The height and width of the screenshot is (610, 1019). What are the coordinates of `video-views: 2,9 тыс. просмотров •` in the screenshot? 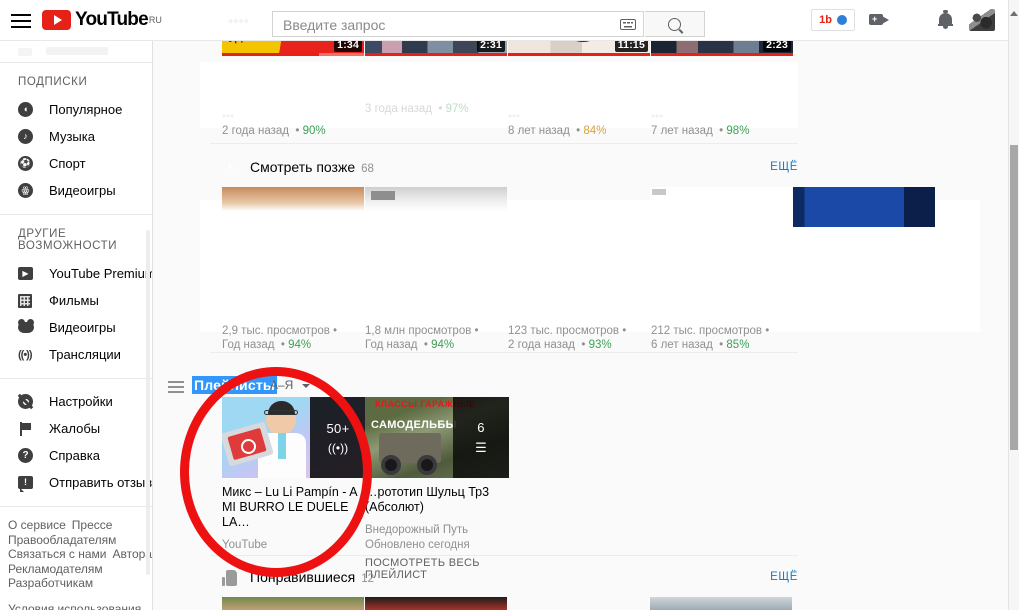 It's located at (280, 331).